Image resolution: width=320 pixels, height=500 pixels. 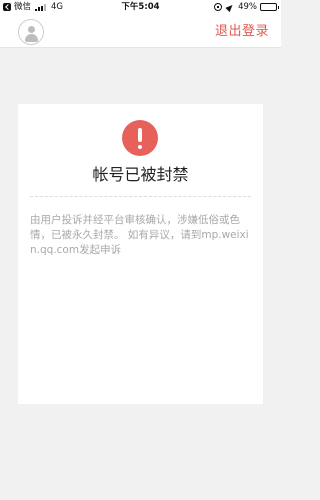 What do you see at coordinates (140, 196) in the screenshot?
I see `divider` at bounding box center [140, 196].